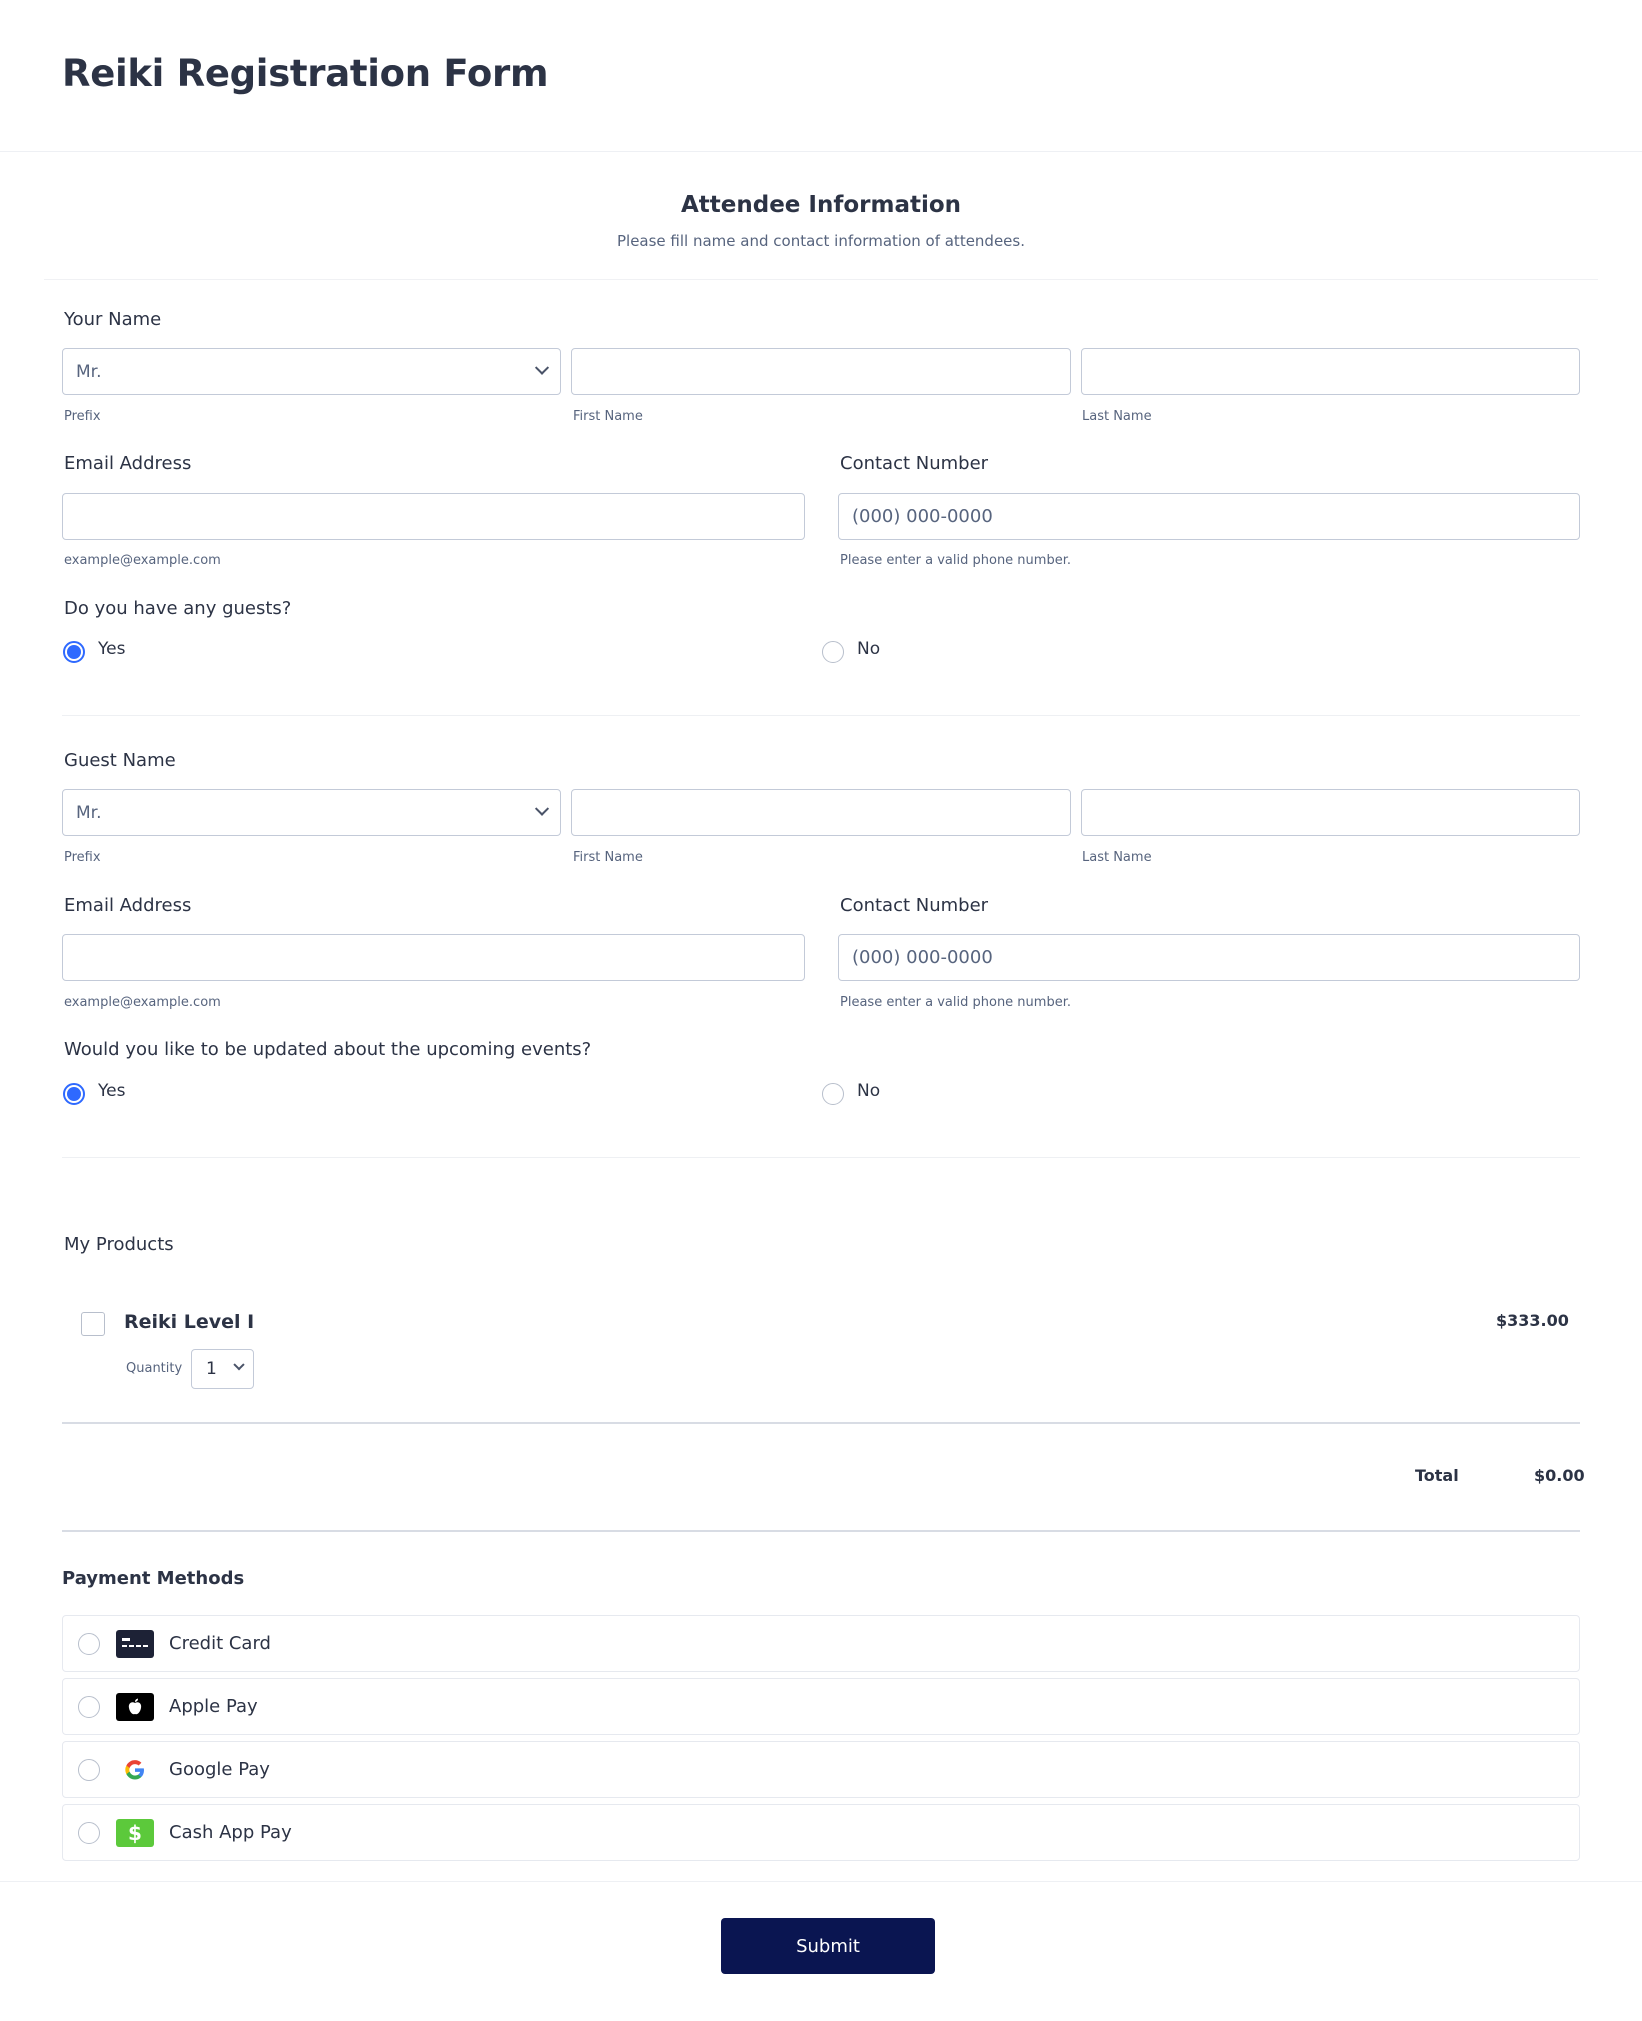  I want to click on guests-question: Do you have any guests?, so click(178, 608).